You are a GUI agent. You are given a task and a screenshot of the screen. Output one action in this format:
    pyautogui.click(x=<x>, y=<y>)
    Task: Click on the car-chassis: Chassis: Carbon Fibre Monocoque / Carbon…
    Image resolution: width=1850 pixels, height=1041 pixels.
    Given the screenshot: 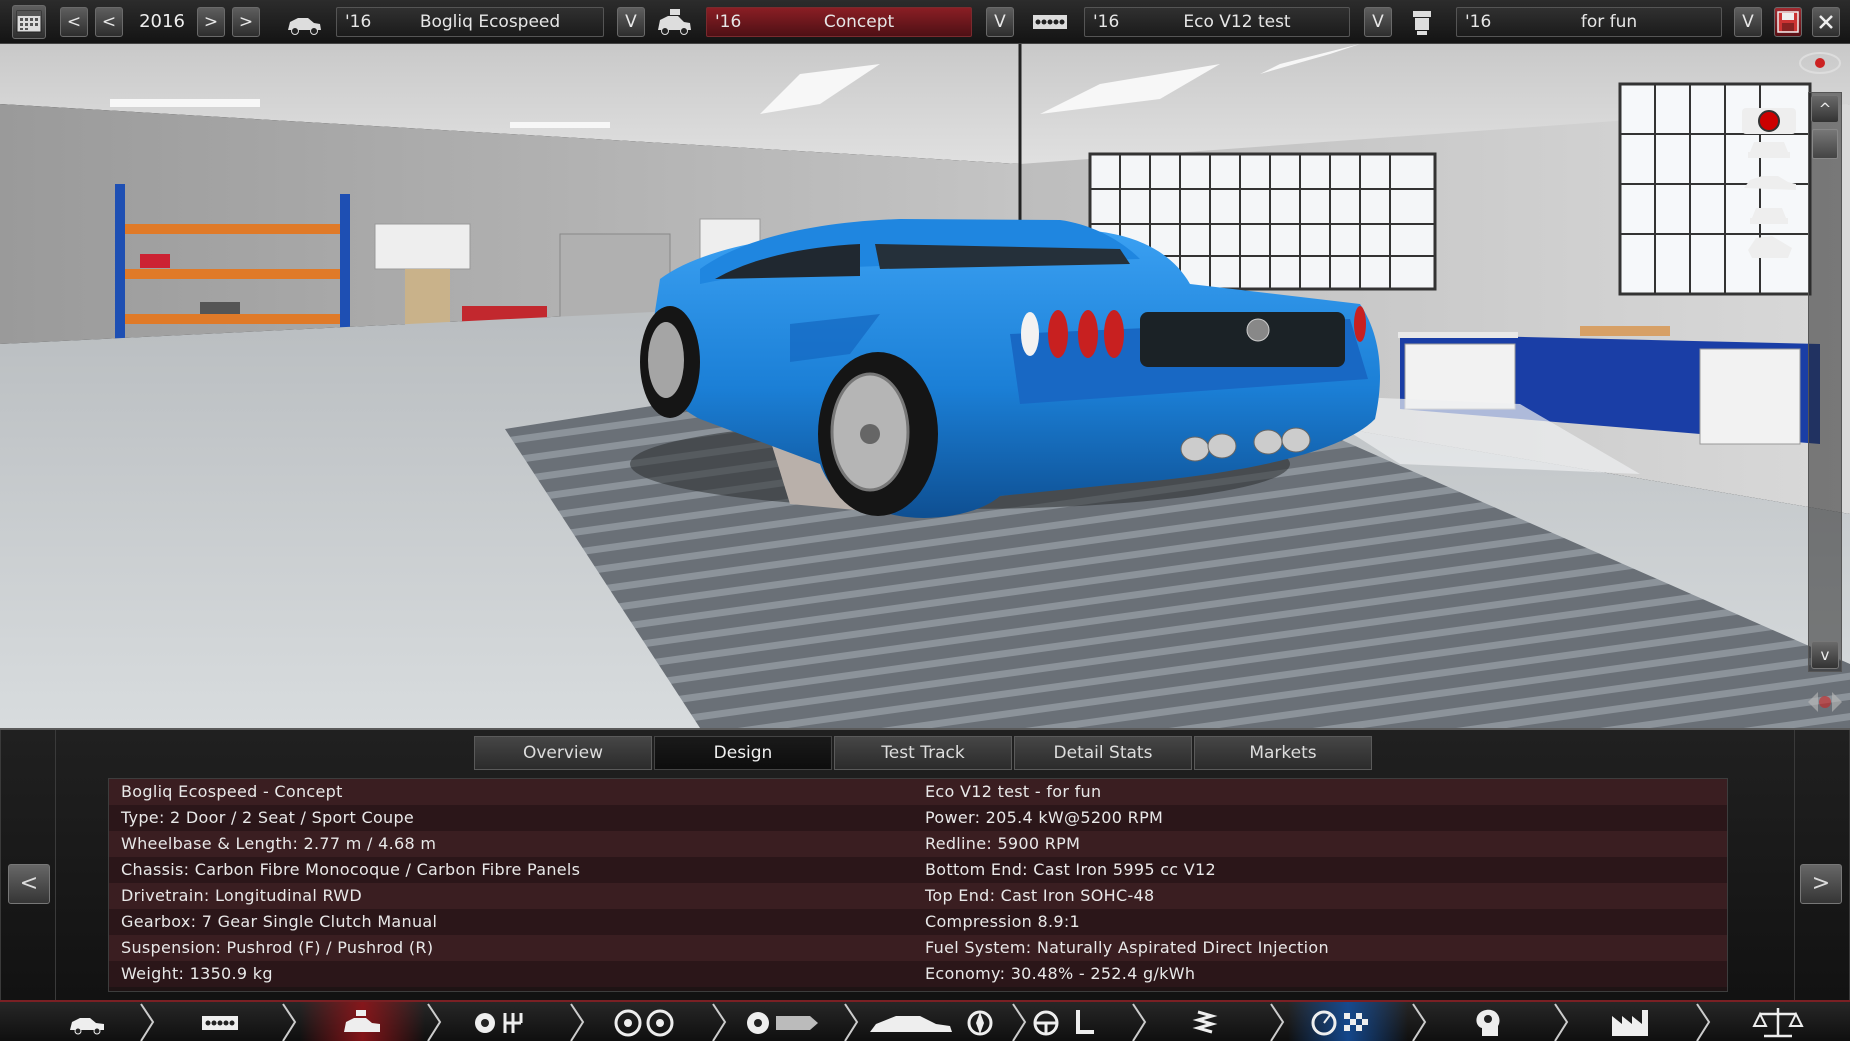 What is the action you would take?
    pyautogui.click(x=351, y=869)
    